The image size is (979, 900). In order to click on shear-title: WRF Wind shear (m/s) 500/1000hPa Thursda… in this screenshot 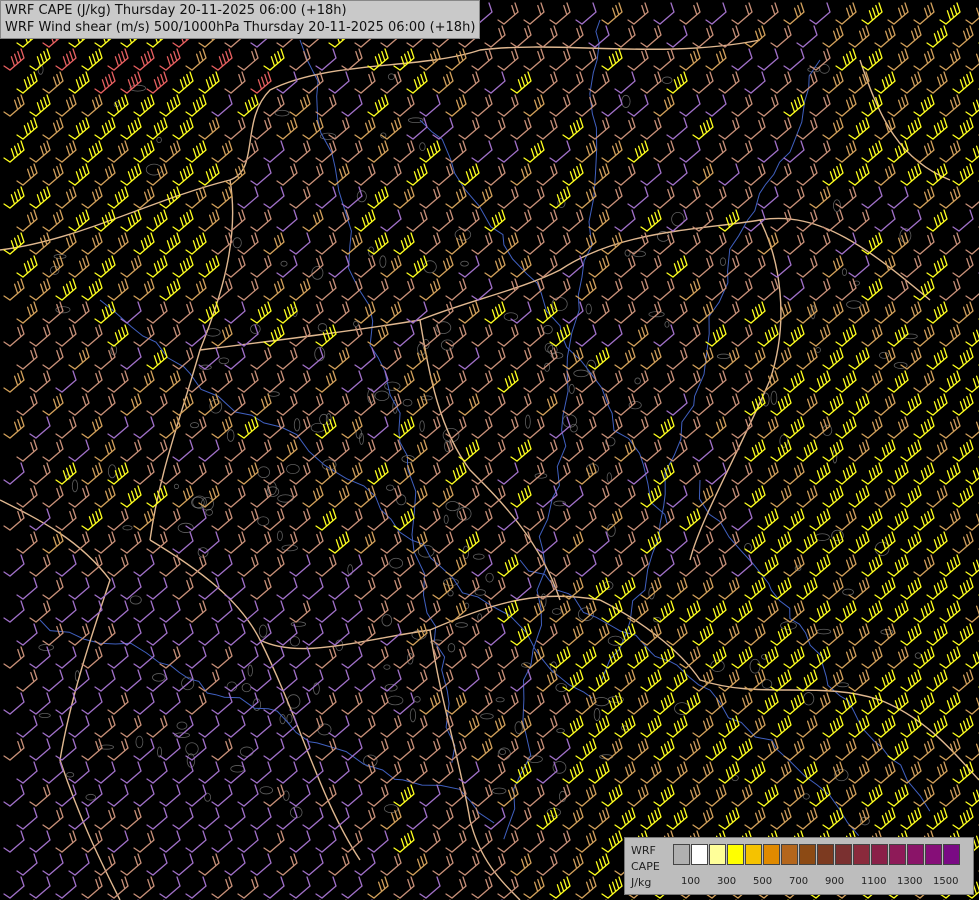, I will do `click(240, 27)`.